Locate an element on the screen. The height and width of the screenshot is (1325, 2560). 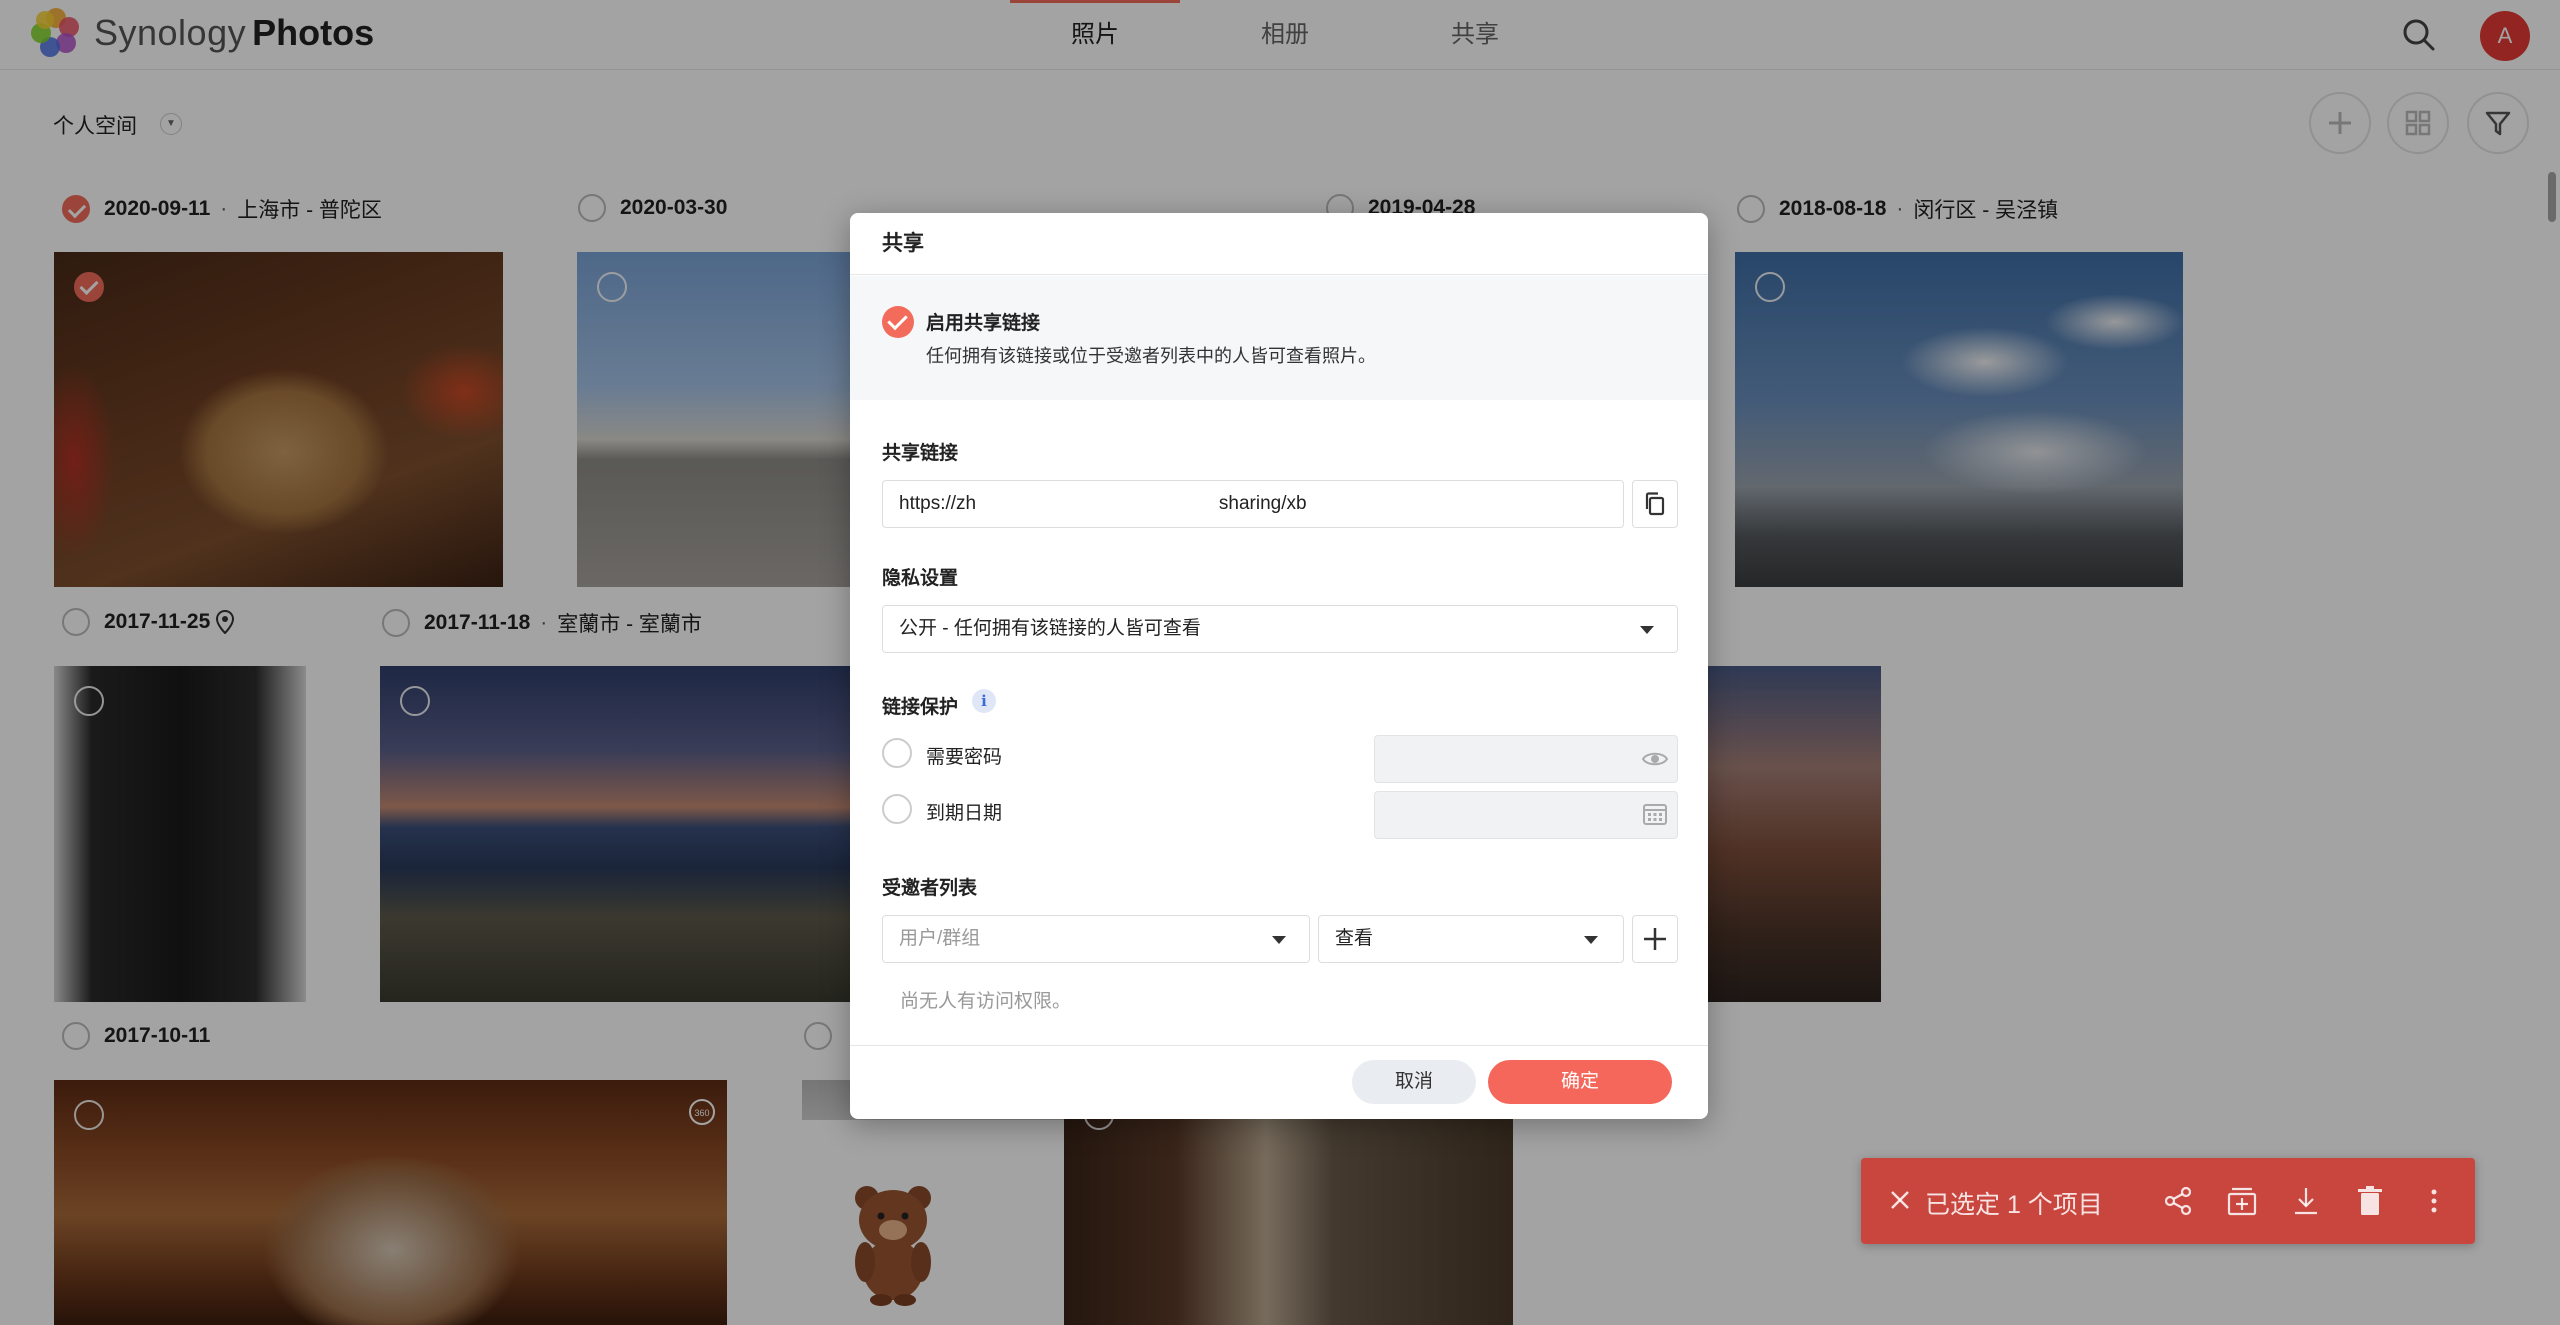
calendar-icon is located at coordinates (1655, 814).